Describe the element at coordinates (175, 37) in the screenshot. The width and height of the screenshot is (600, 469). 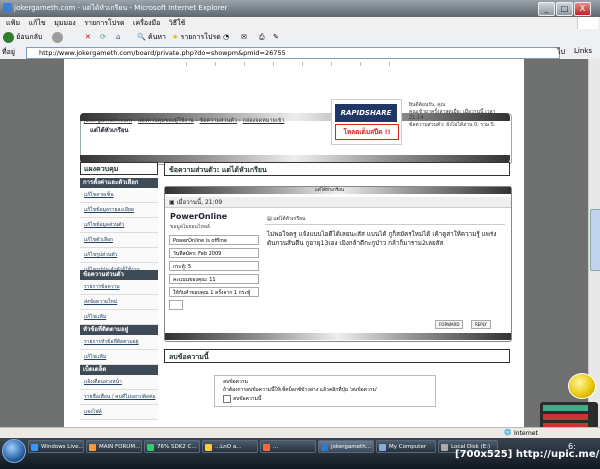
I see `star-icon: ★` at that location.